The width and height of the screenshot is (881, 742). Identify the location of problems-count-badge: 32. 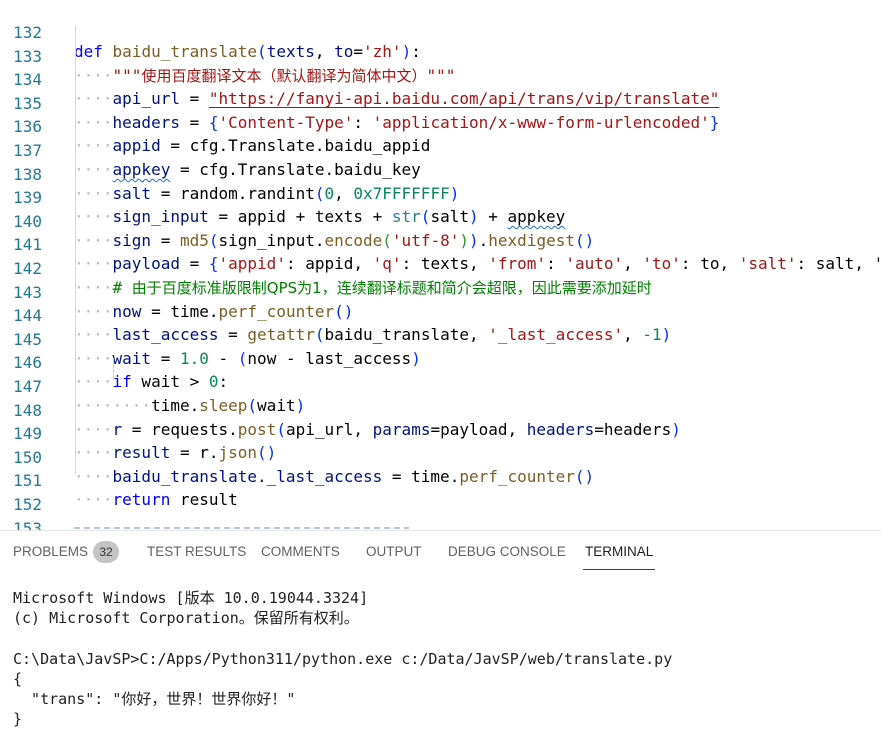
(106, 552).